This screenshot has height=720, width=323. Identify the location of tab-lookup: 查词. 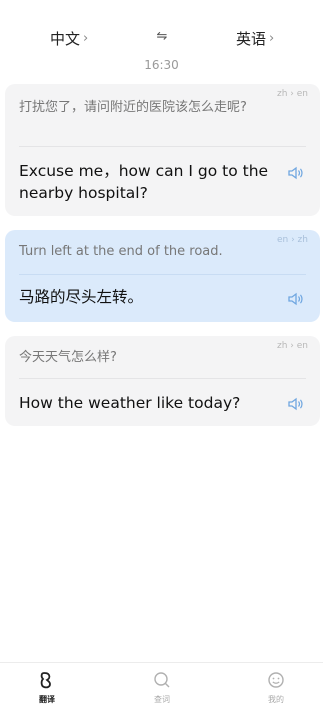
(162, 688).